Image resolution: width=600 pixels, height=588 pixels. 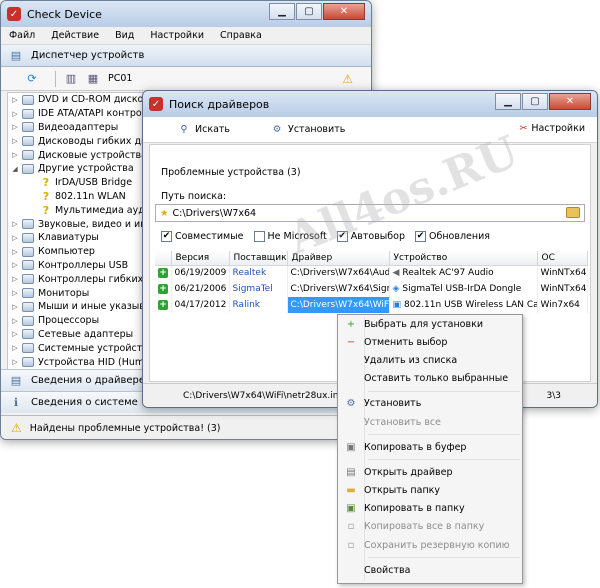 What do you see at coordinates (186, 56) in the screenshot?
I see `panel-header: ▤ Диспетчер устройств` at bounding box center [186, 56].